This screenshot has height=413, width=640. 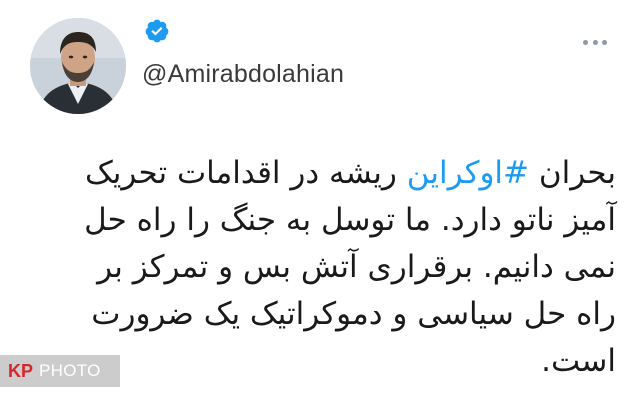 I want to click on profile-photo-icon, so click(x=78, y=66).